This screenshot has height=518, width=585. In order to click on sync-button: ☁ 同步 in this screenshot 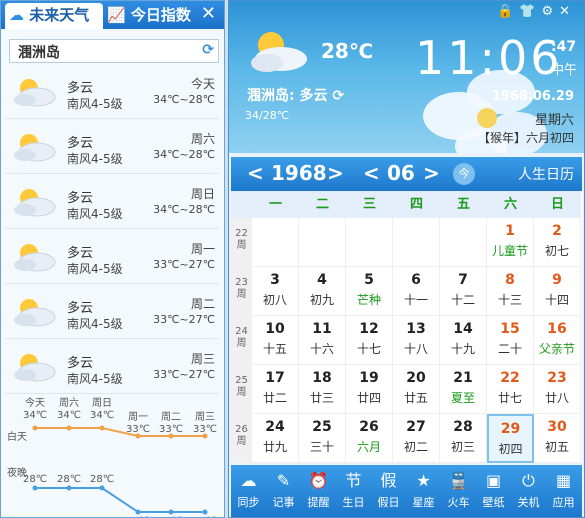, I will do `click(248, 491)`.